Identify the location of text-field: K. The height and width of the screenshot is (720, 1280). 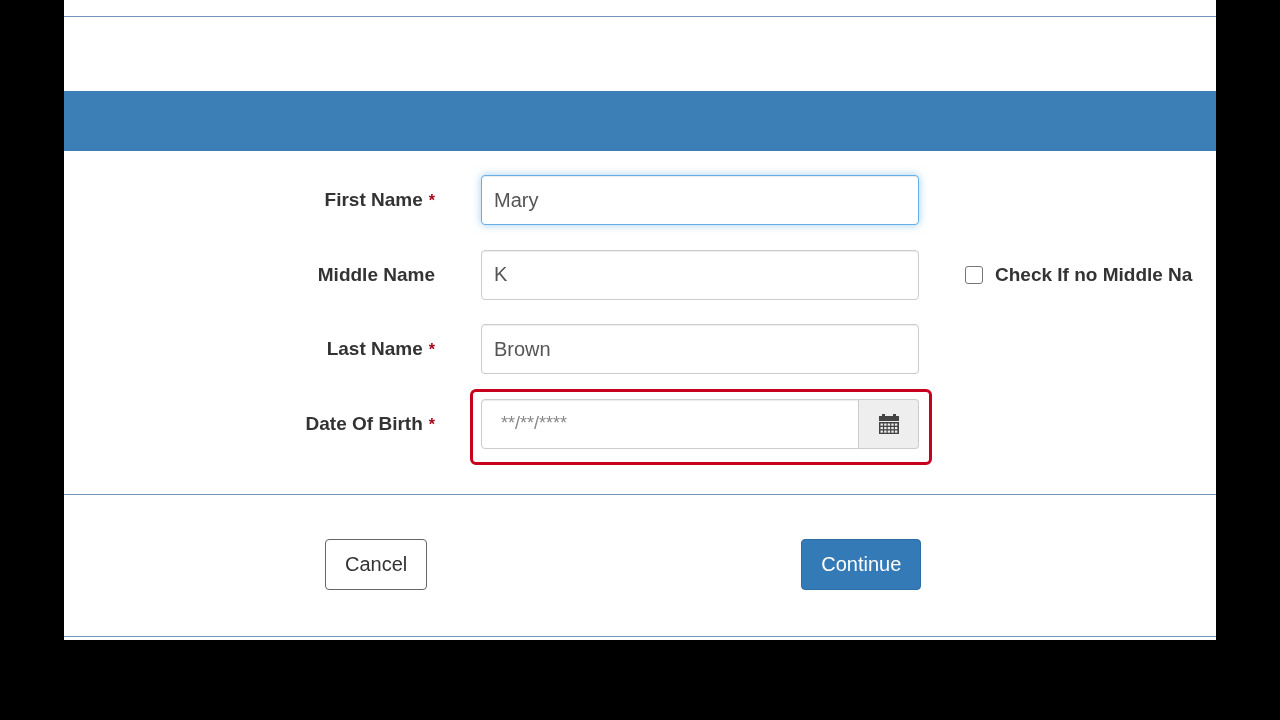
(700, 274).